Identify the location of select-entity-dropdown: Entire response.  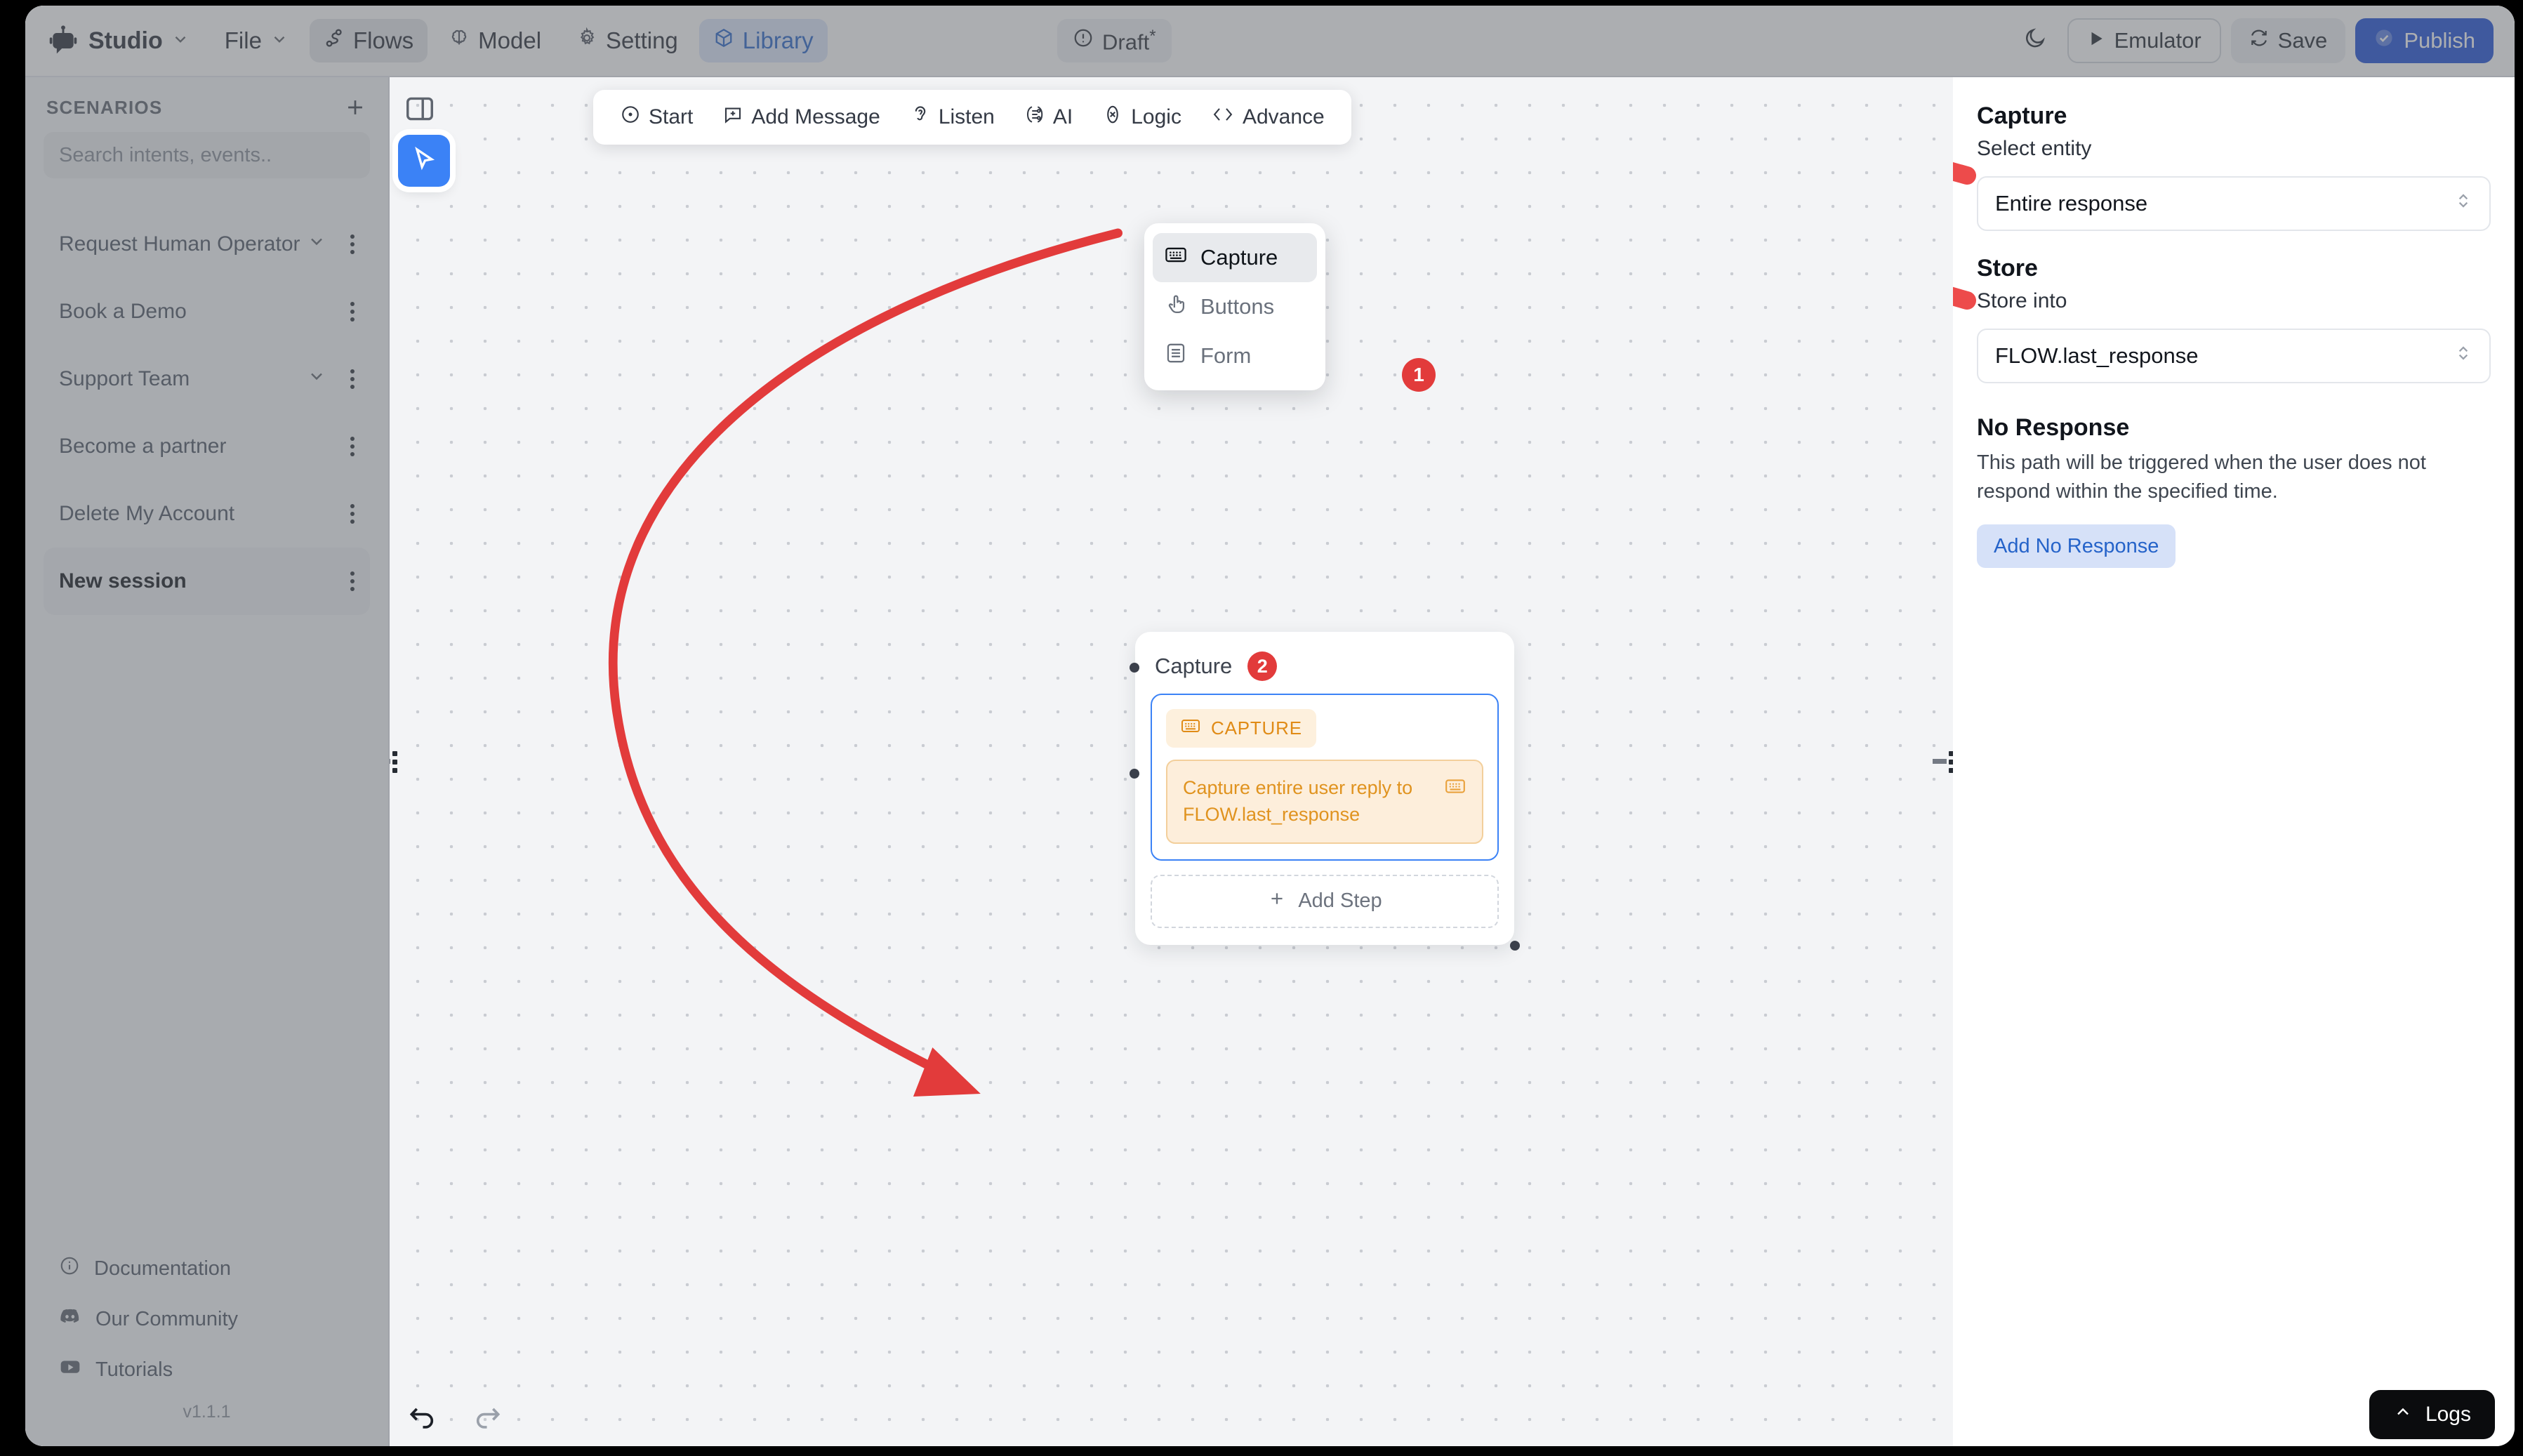
(2234, 203).